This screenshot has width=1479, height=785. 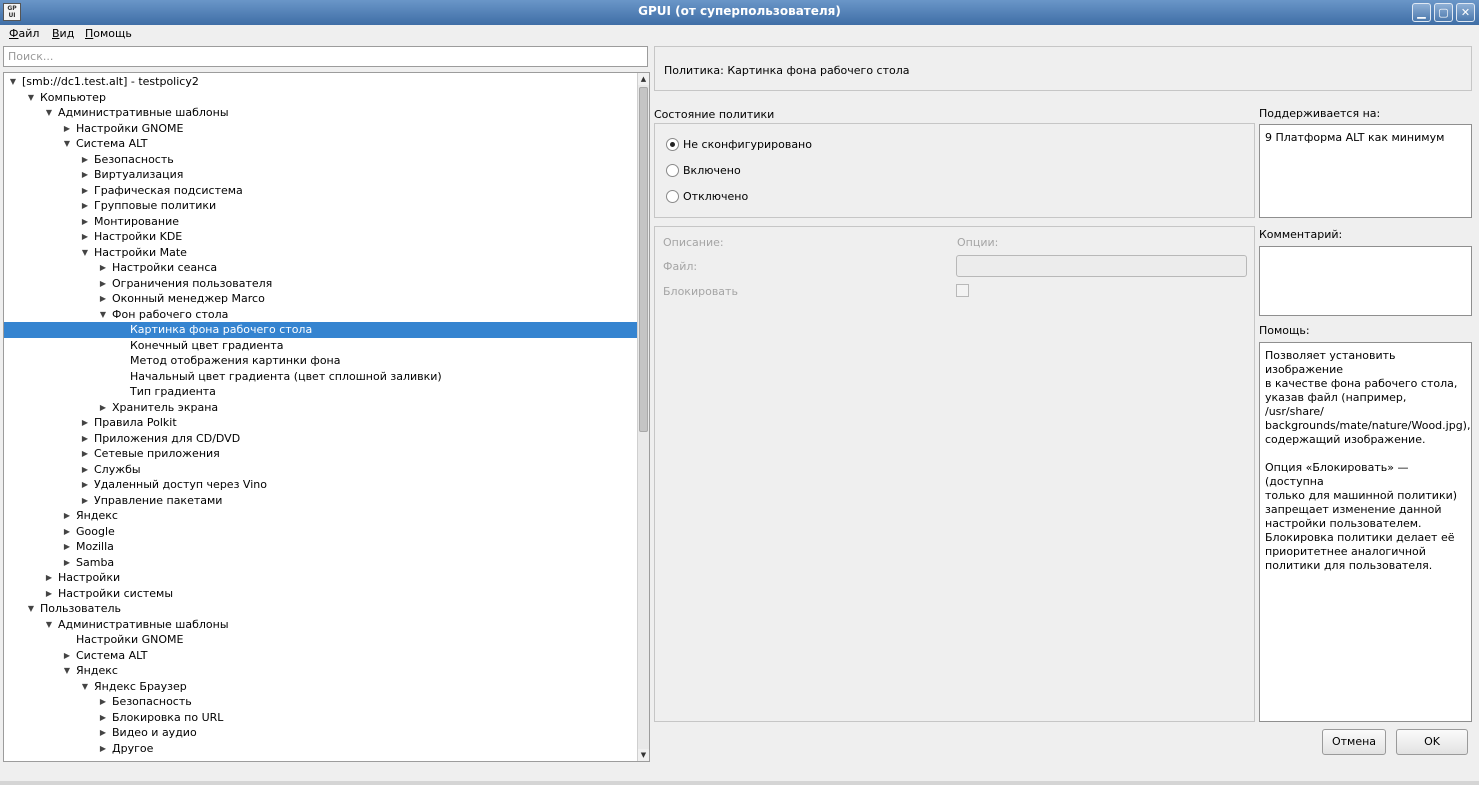 I want to click on tree-item: ▶ Оконный менеджер Marco, so click(x=320, y=299).